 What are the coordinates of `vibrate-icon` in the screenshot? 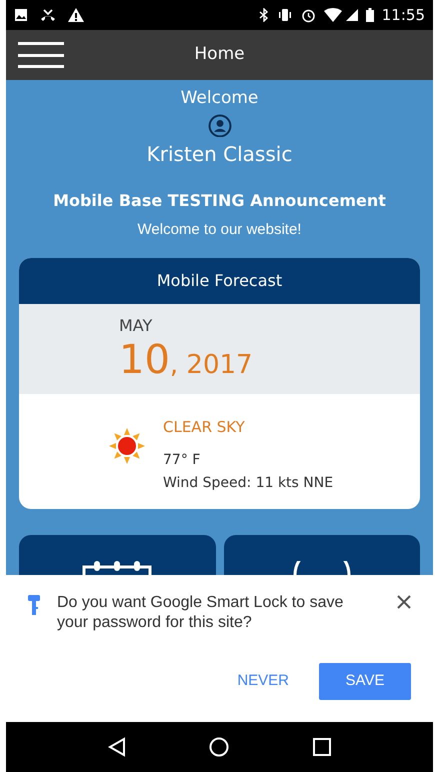 It's located at (284, 15).